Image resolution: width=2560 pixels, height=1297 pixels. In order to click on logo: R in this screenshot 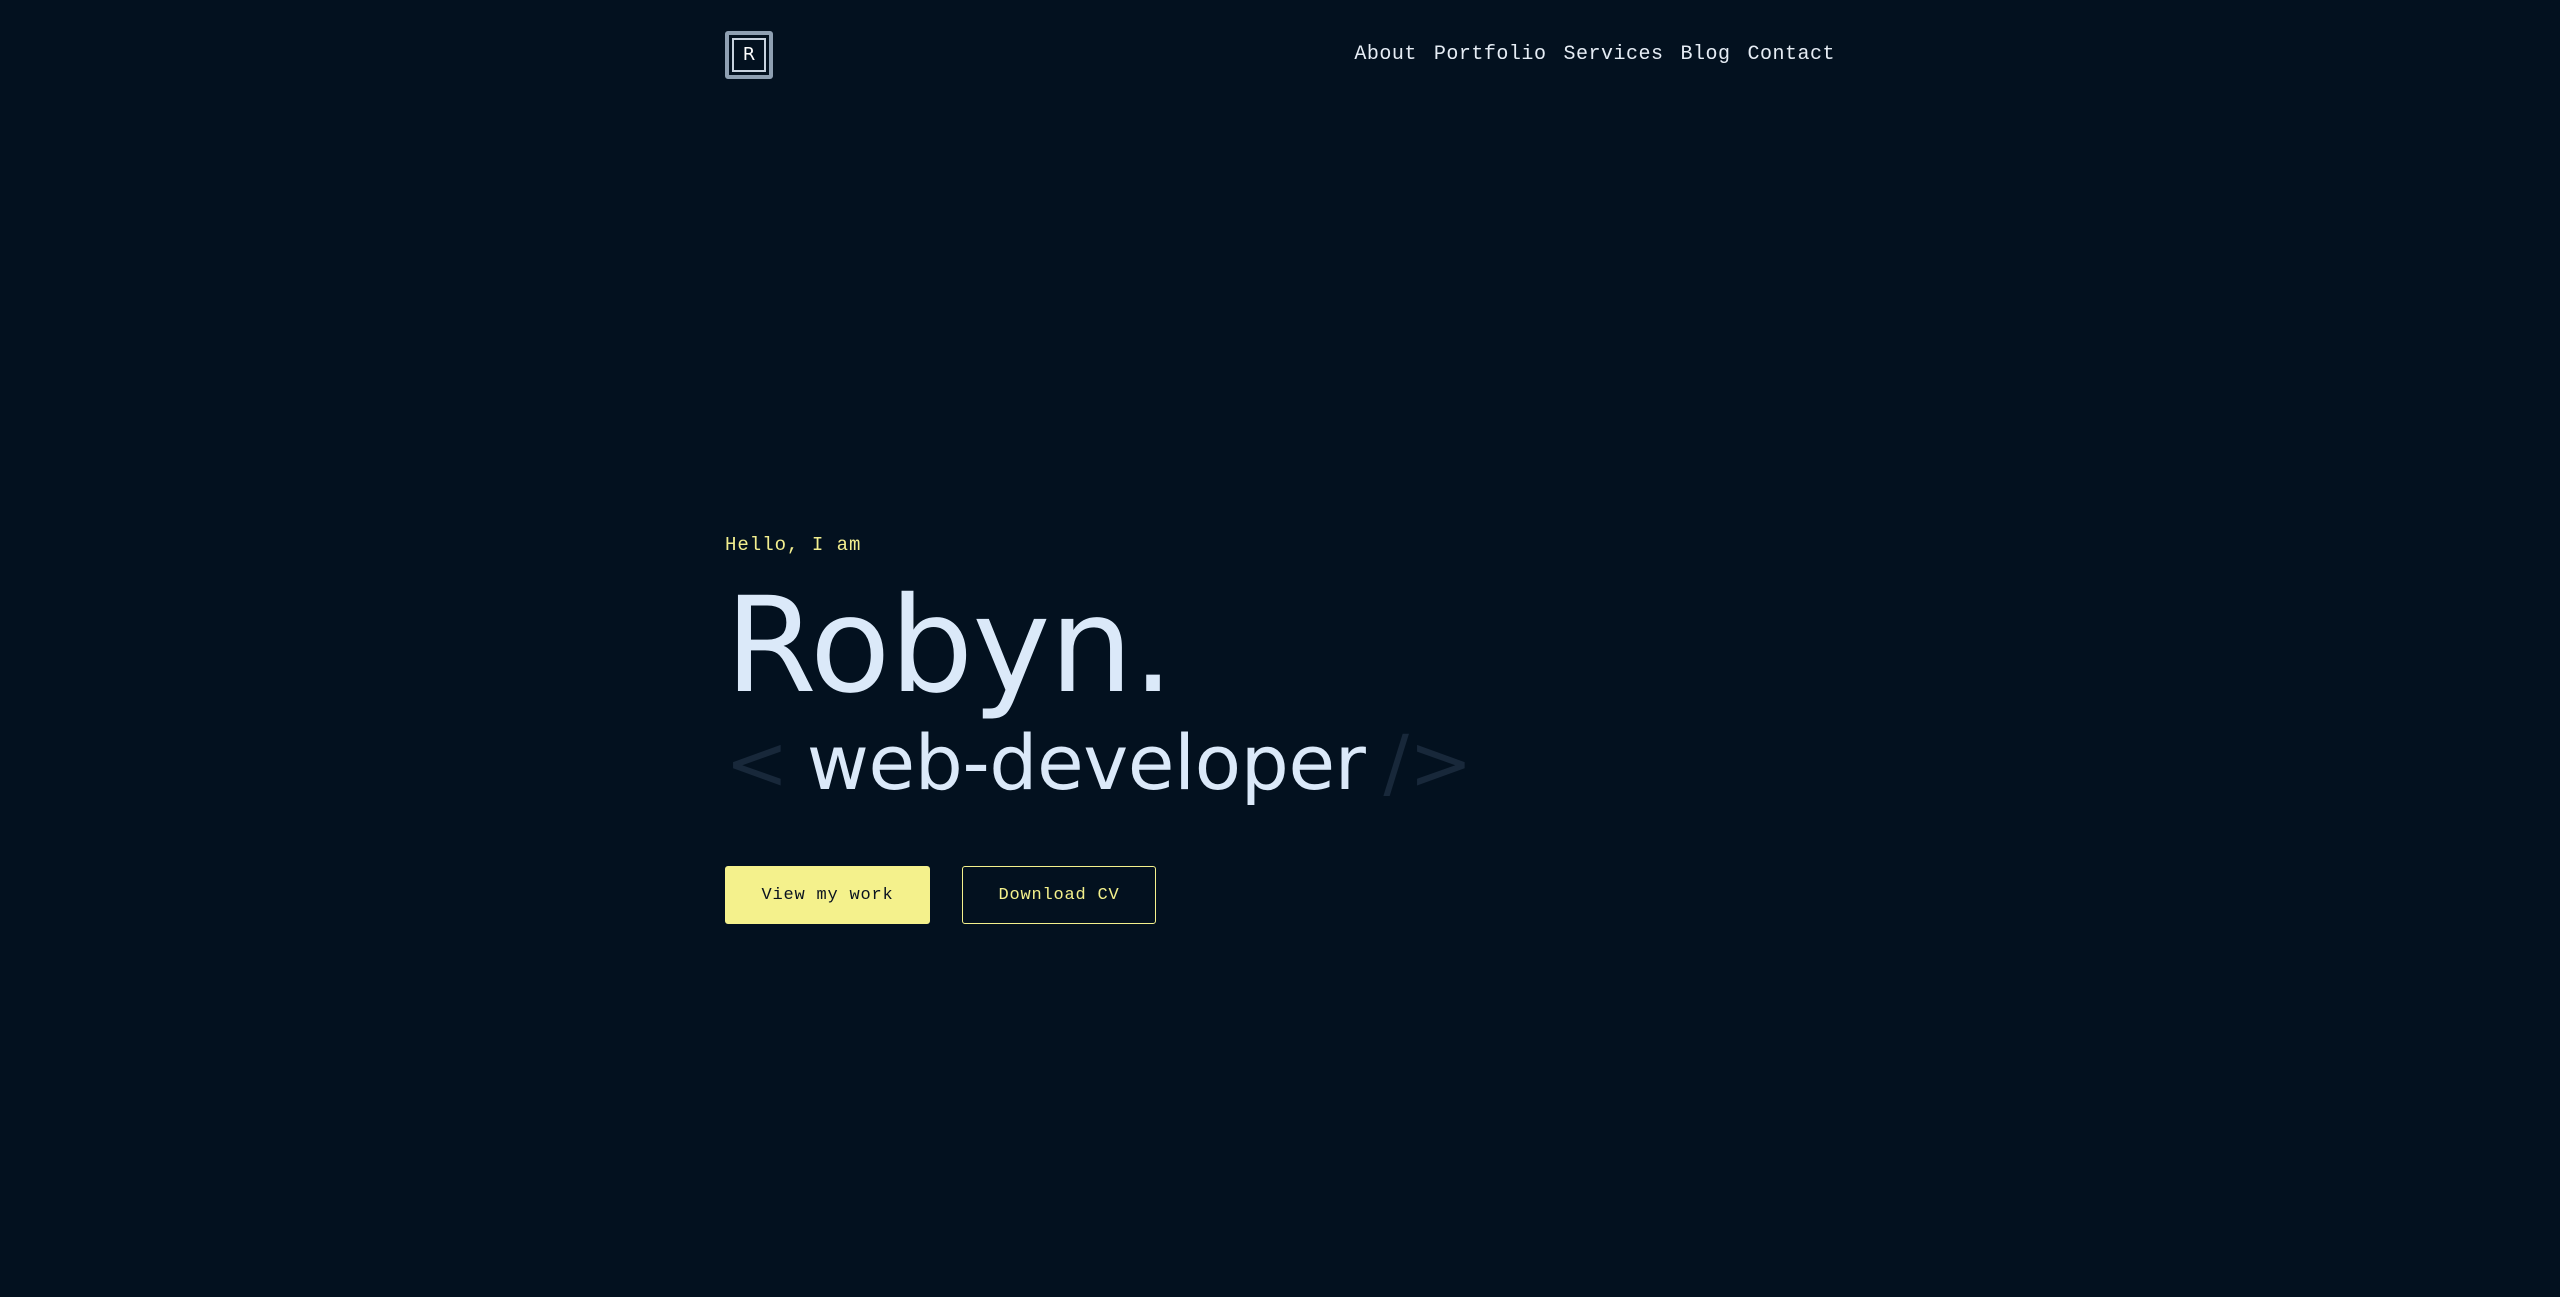, I will do `click(749, 55)`.